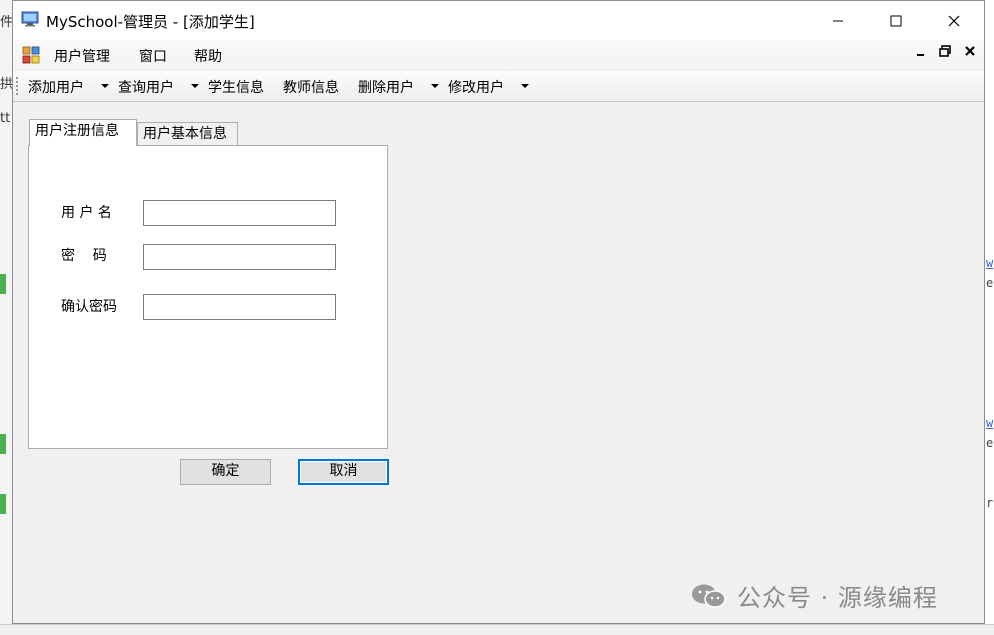  What do you see at coordinates (239, 307) in the screenshot?
I see `confirm-password-field` at bounding box center [239, 307].